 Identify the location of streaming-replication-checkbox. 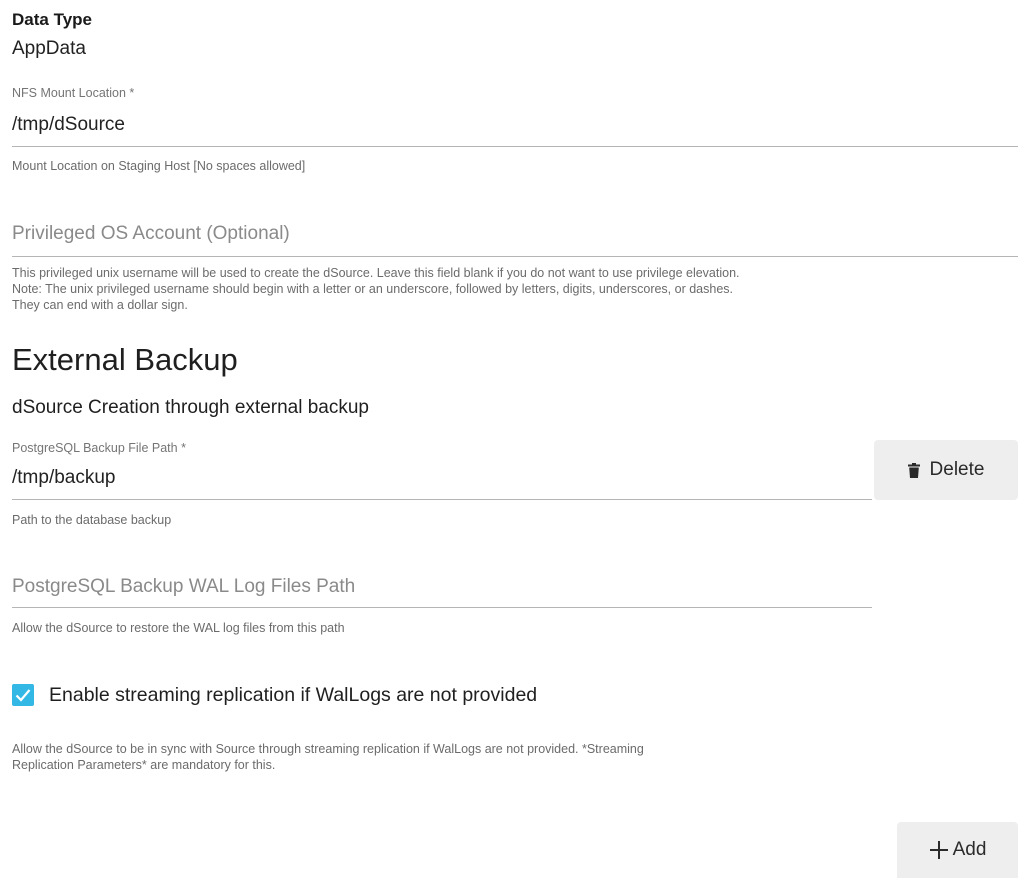
(23, 695).